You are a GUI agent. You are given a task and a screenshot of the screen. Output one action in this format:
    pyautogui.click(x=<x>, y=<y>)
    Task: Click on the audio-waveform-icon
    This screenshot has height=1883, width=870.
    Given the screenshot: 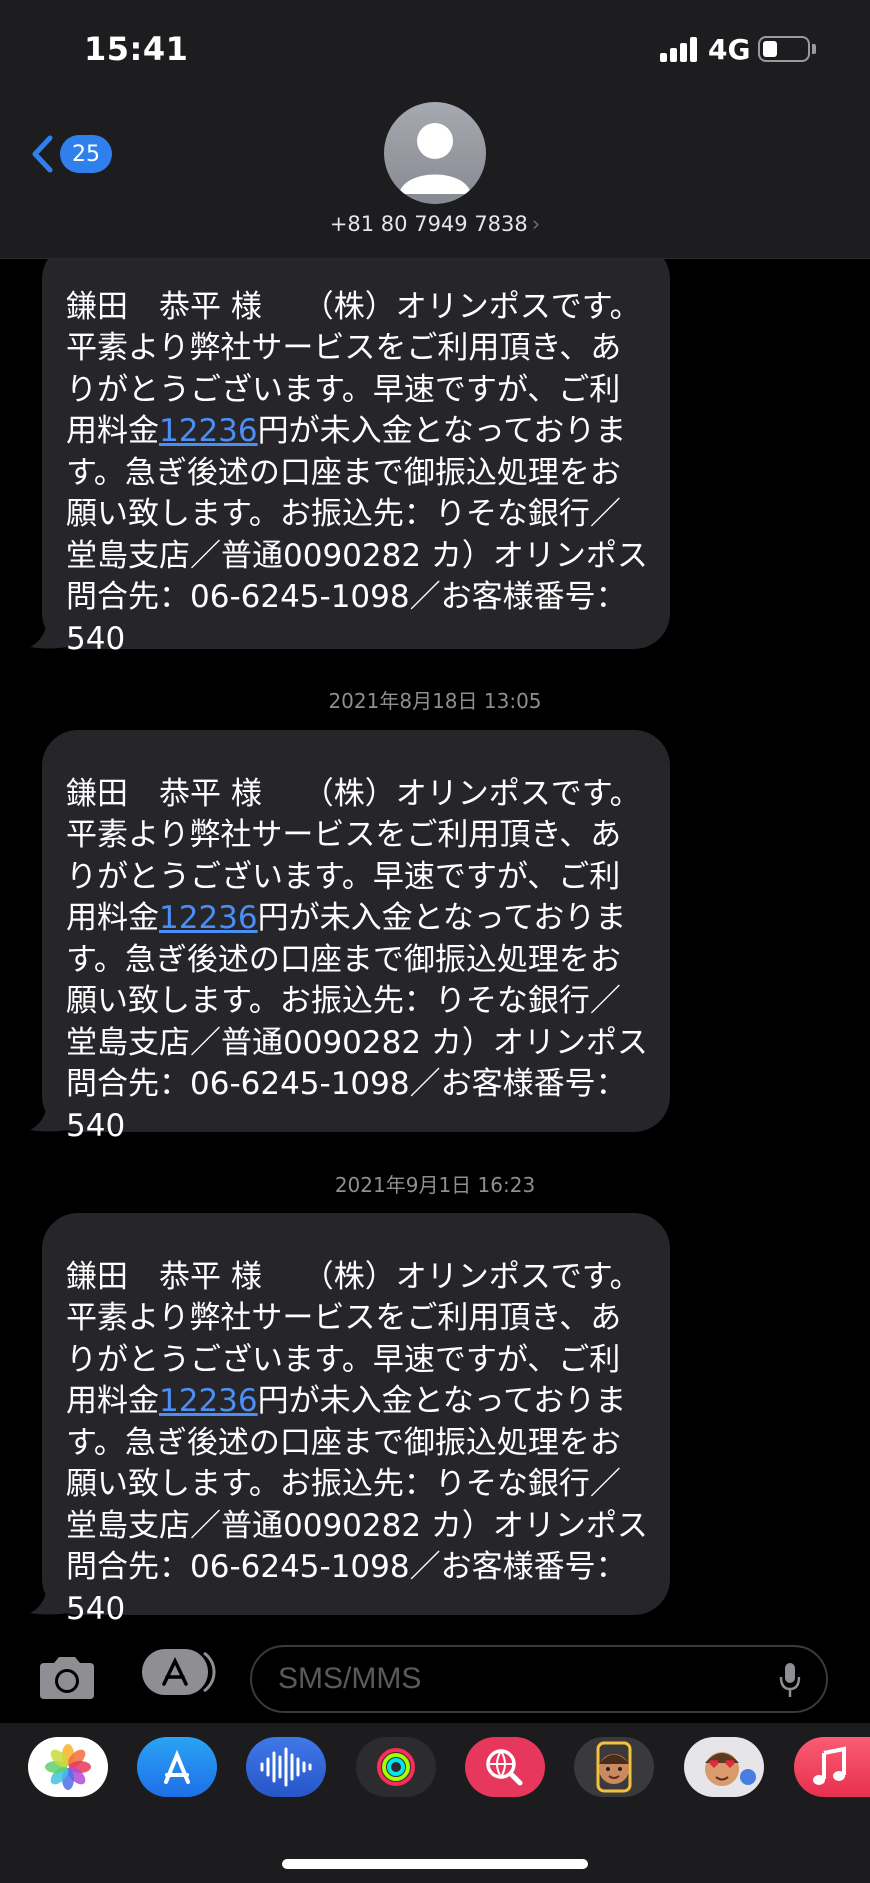 What is the action you would take?
    pyautogui.click(x=286, y=1767)
    